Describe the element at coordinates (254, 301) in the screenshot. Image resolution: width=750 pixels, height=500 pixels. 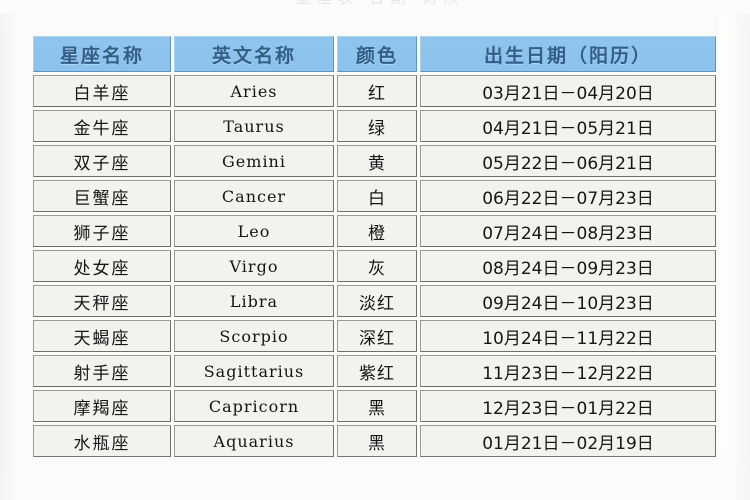
I see `cell-english-name: Libra` at that location.